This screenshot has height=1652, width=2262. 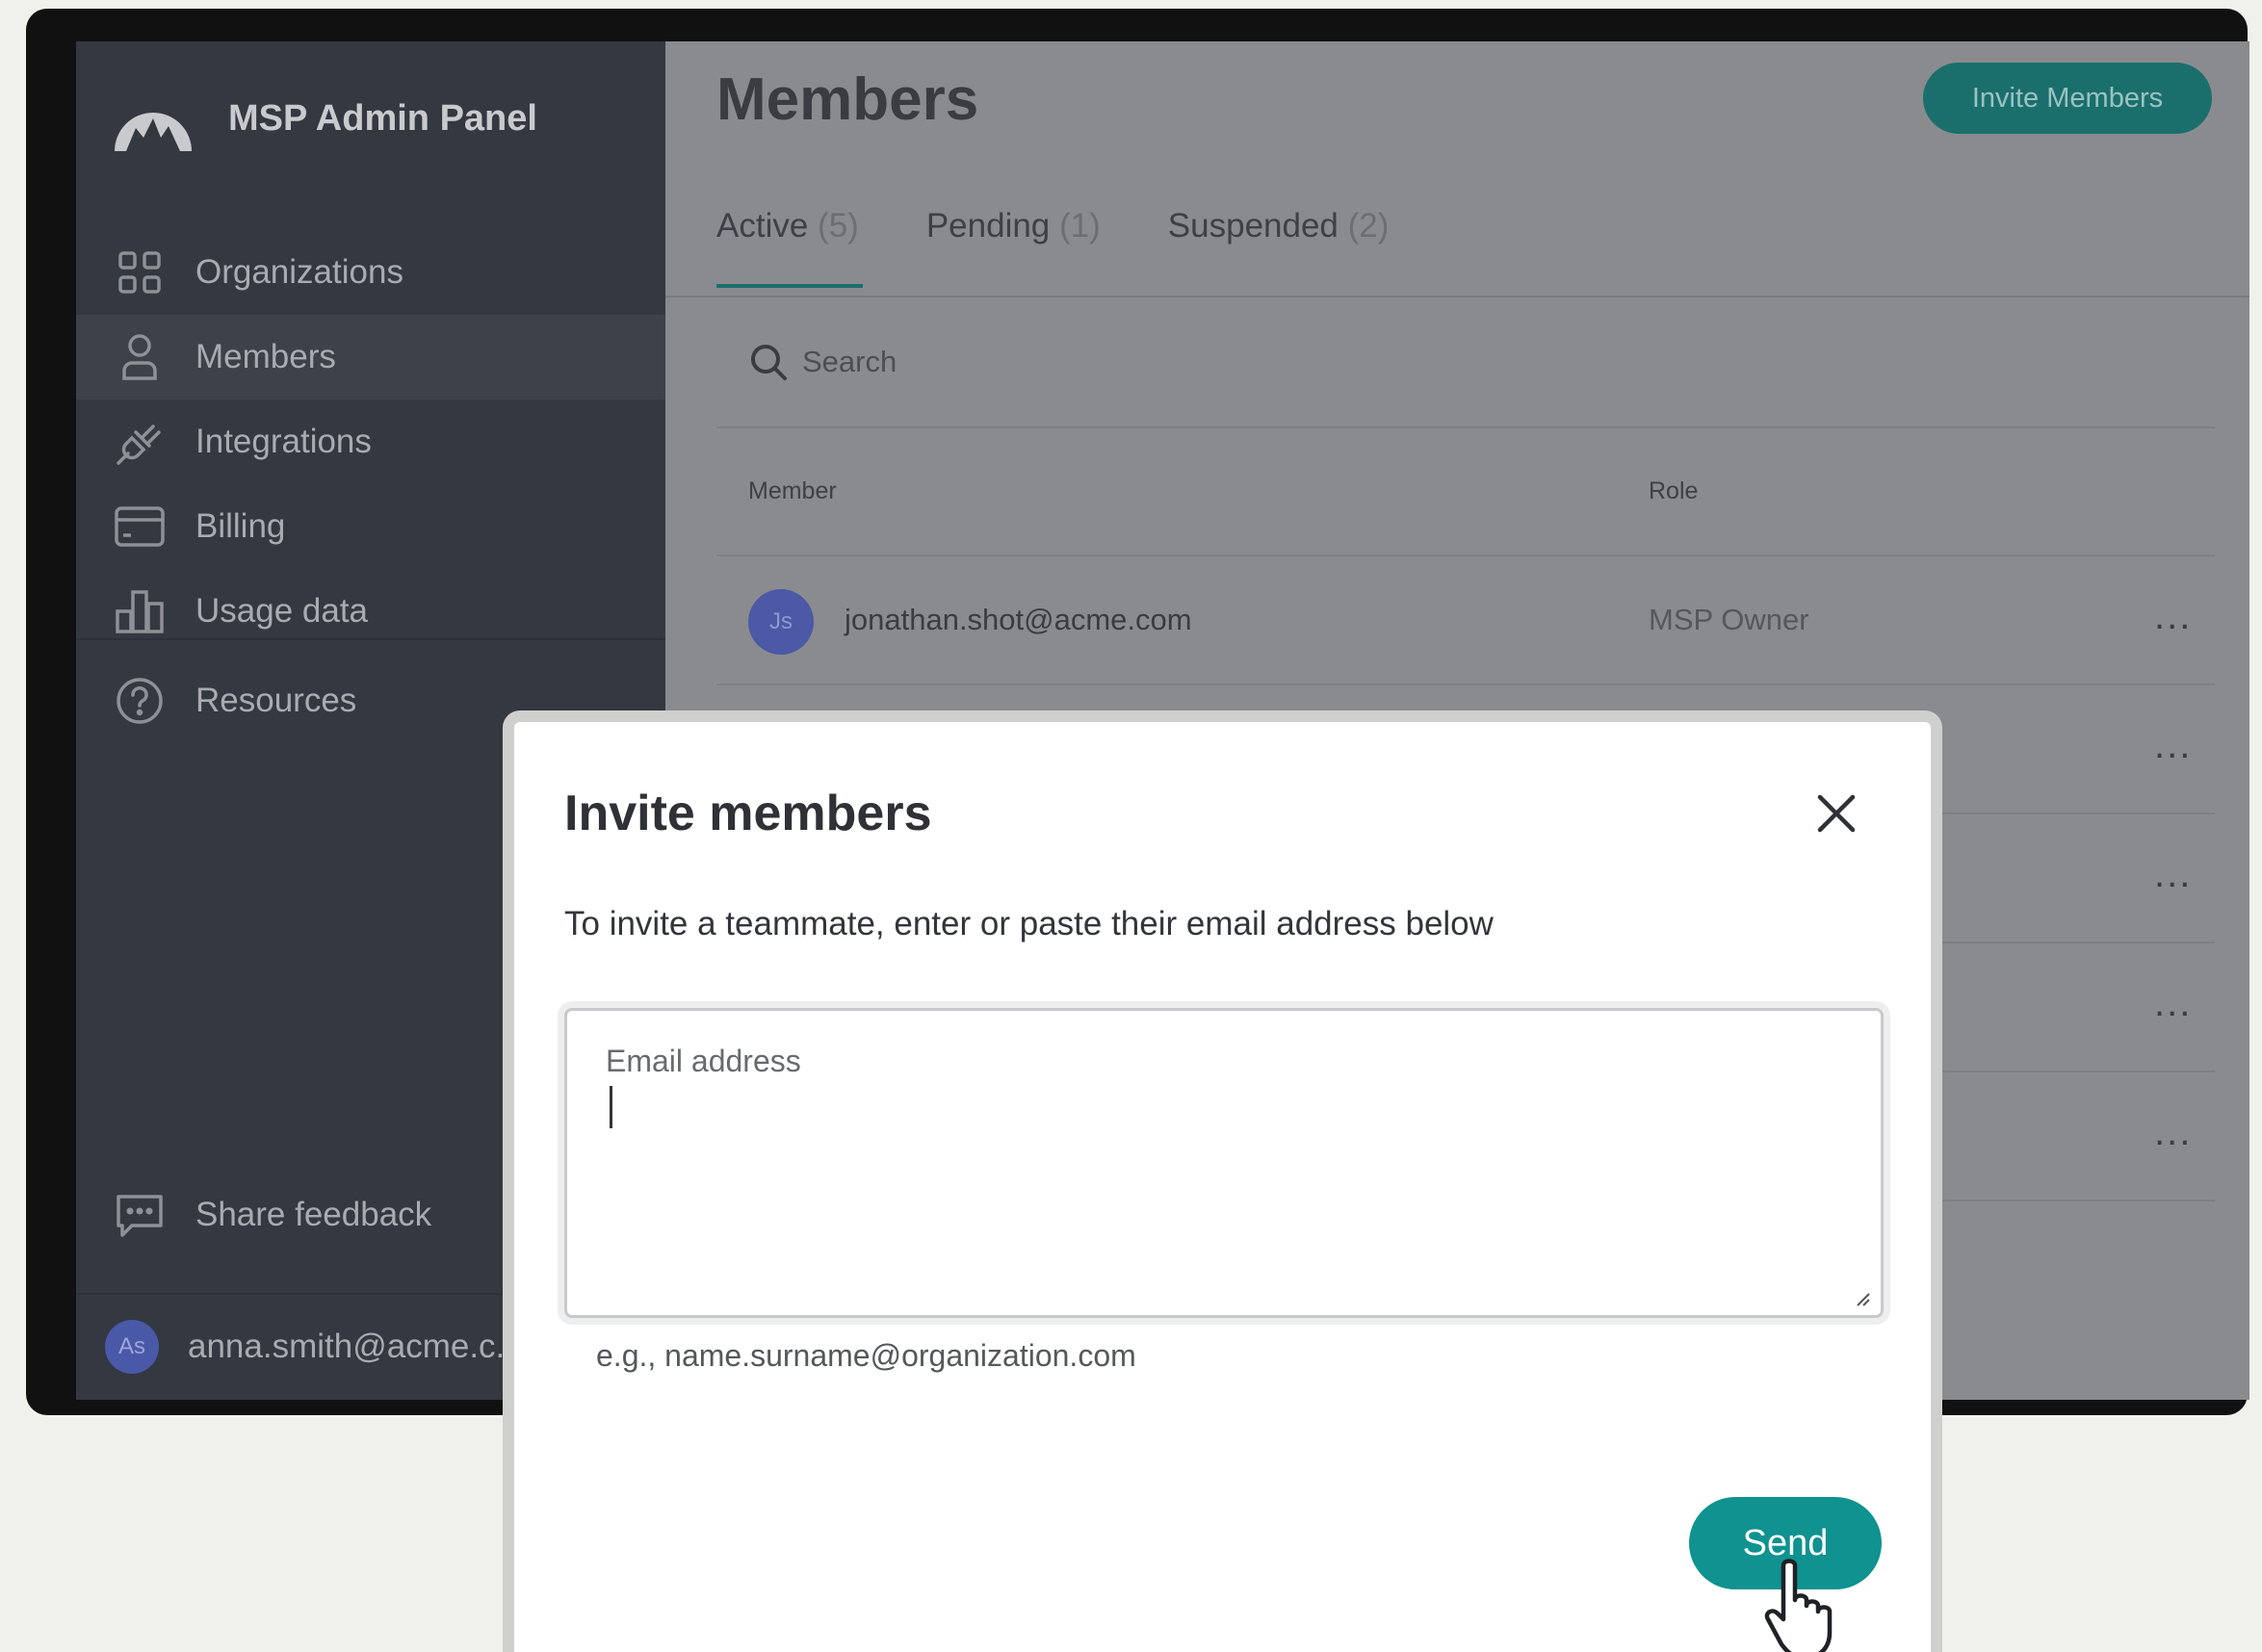 I want to click on search-input: Search, so click(x=822, y=362).